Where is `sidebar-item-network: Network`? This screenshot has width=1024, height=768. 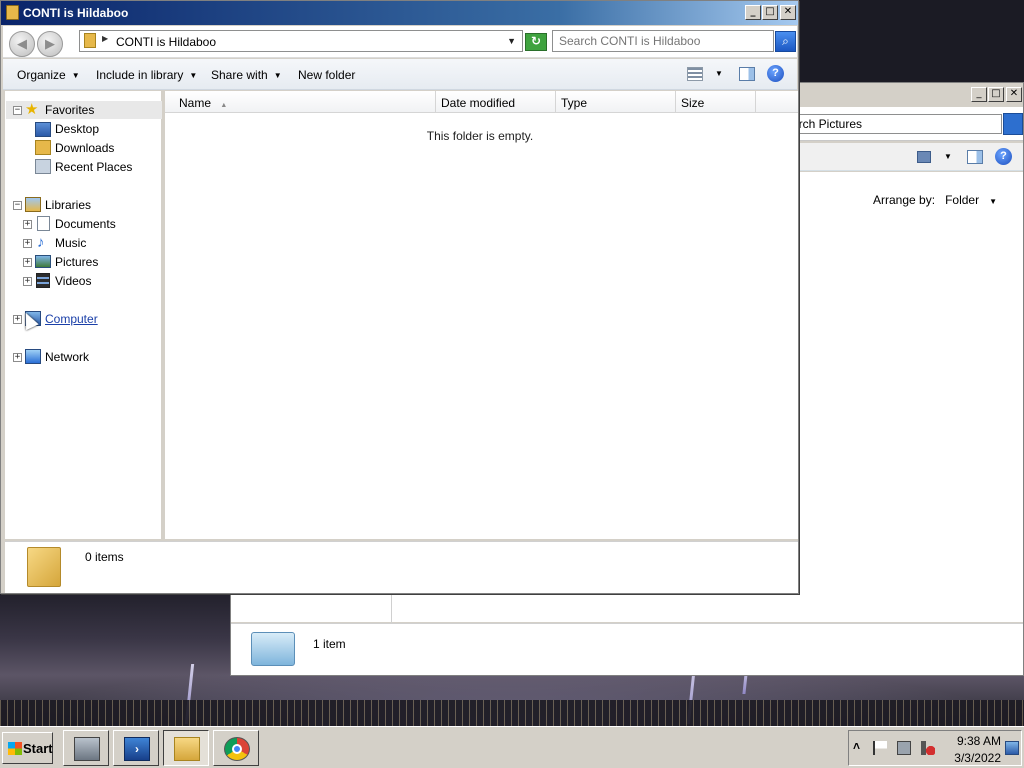
sidebar-item-network: Network is located at coordinates (67, 357).